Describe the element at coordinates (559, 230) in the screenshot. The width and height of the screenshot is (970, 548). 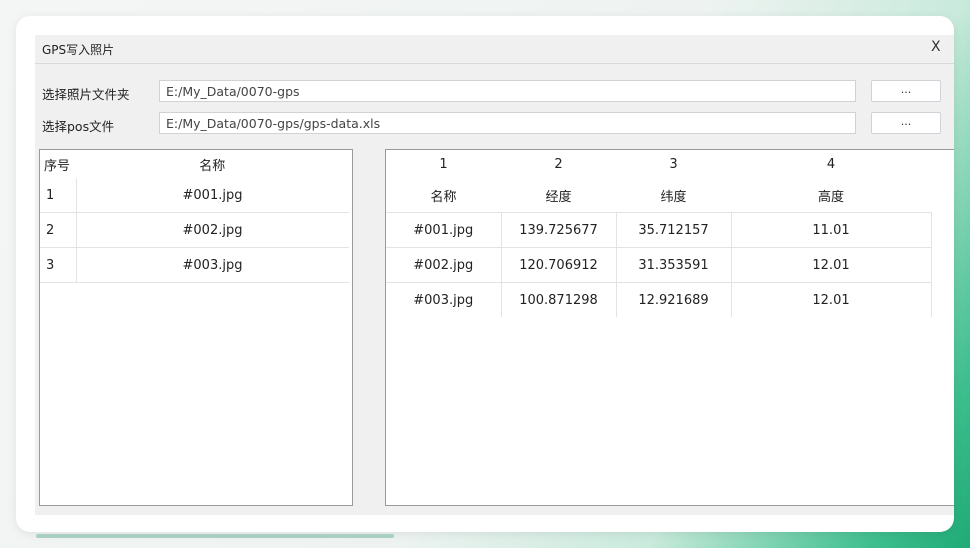
I see `cell-longitude: 139.725677` at that location.